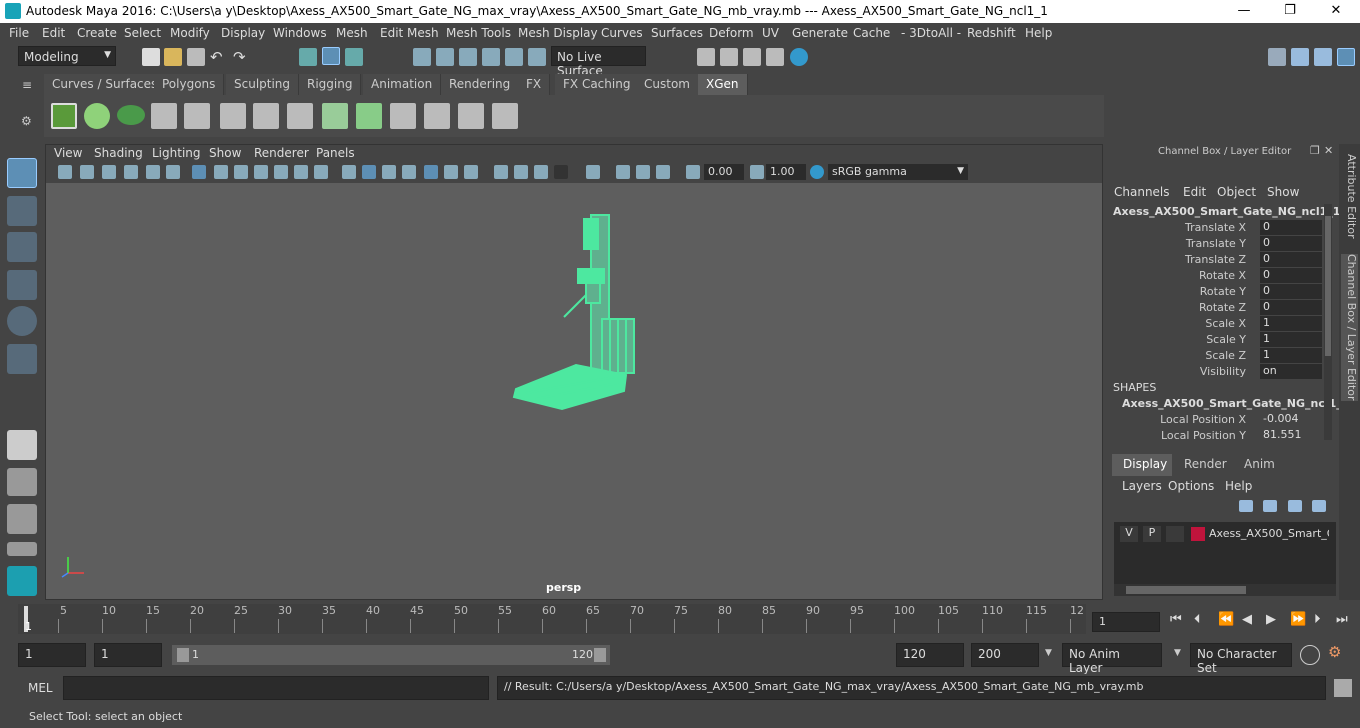 This screenshot has width=1360, height=728. Describe the element at coordinates (308, 57) in the screenshot. I see `select-hierarchy-icon` at that location.